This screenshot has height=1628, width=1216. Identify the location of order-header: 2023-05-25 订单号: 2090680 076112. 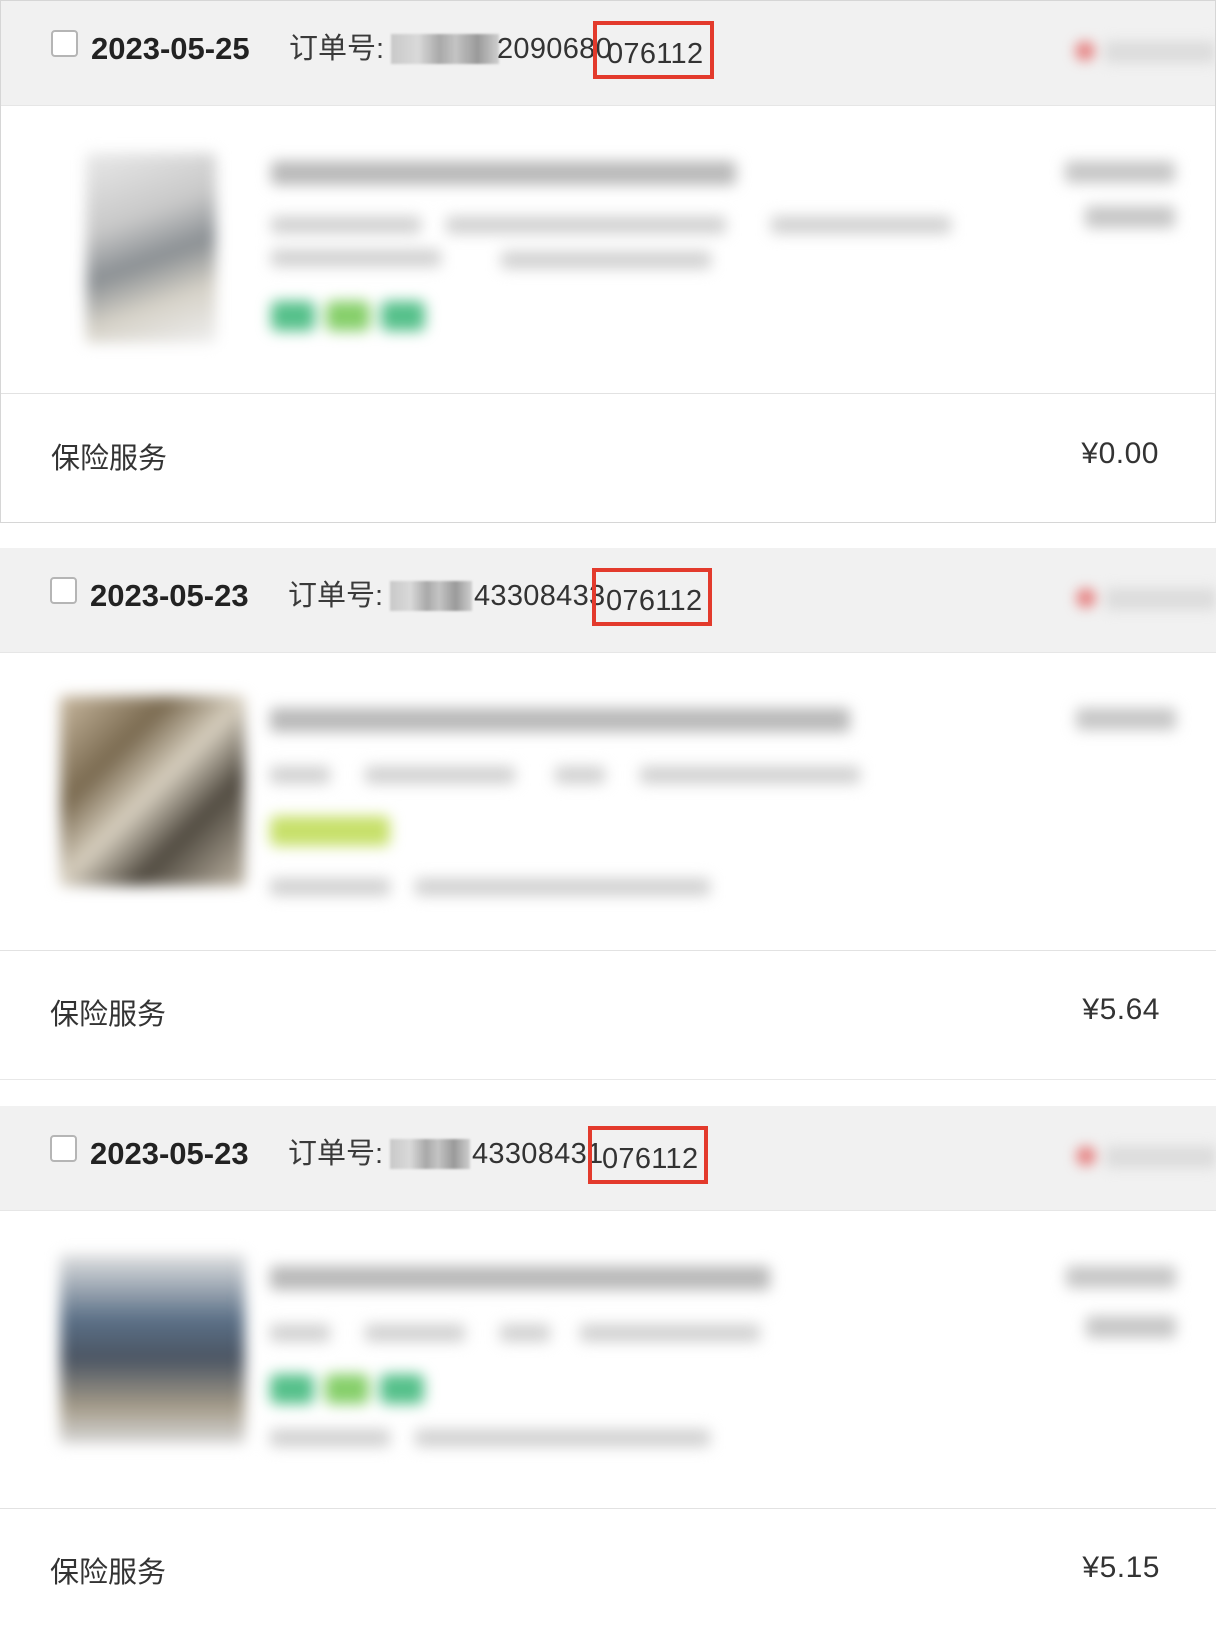
(608, 53).